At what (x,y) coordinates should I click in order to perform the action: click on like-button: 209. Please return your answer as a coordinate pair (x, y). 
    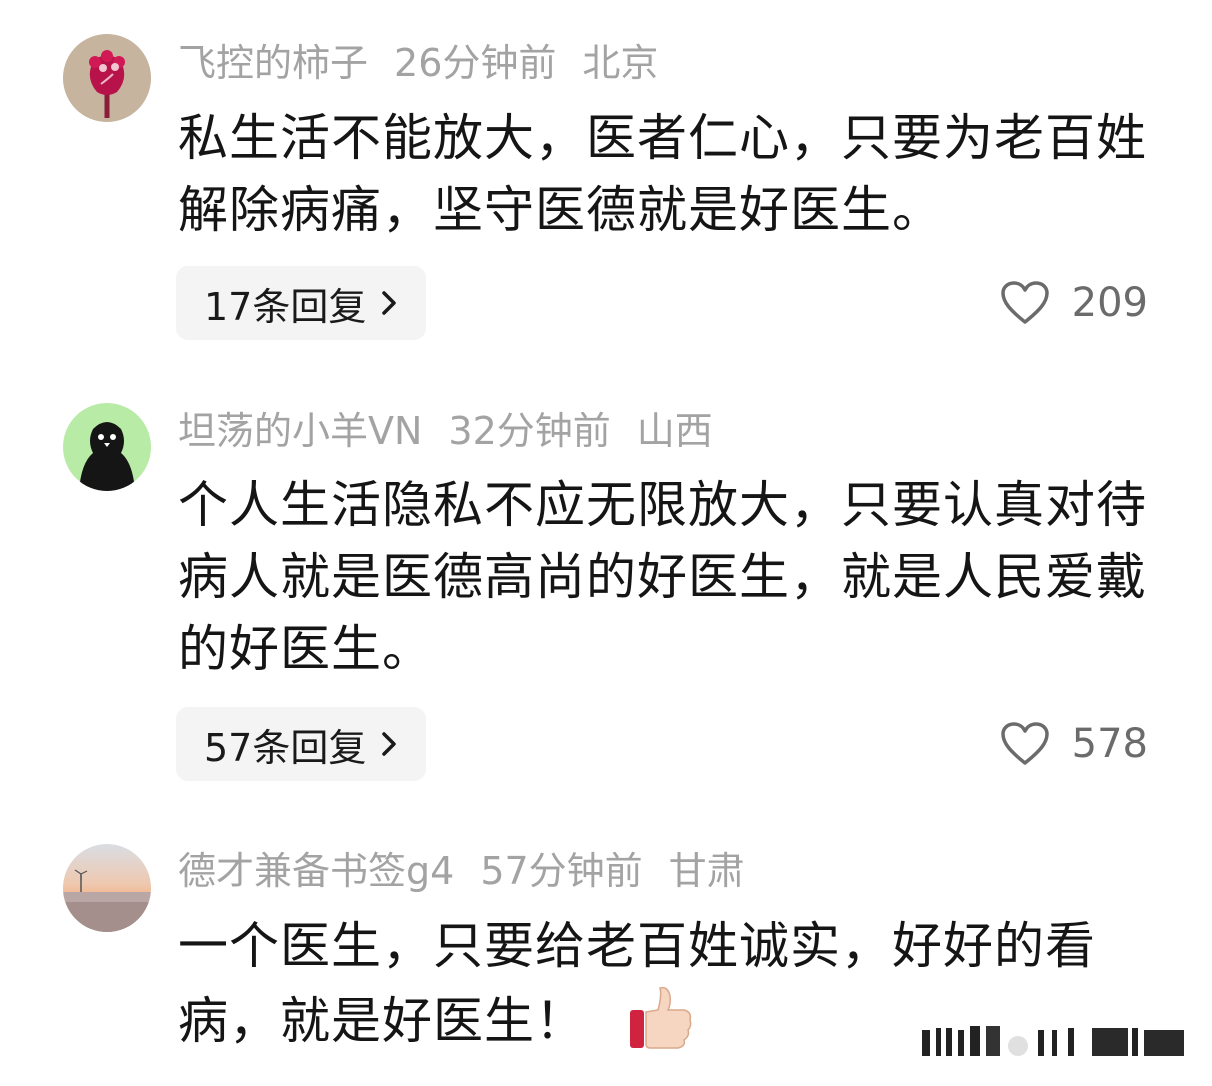
    Looking at the image, I should click on (1074, 303).